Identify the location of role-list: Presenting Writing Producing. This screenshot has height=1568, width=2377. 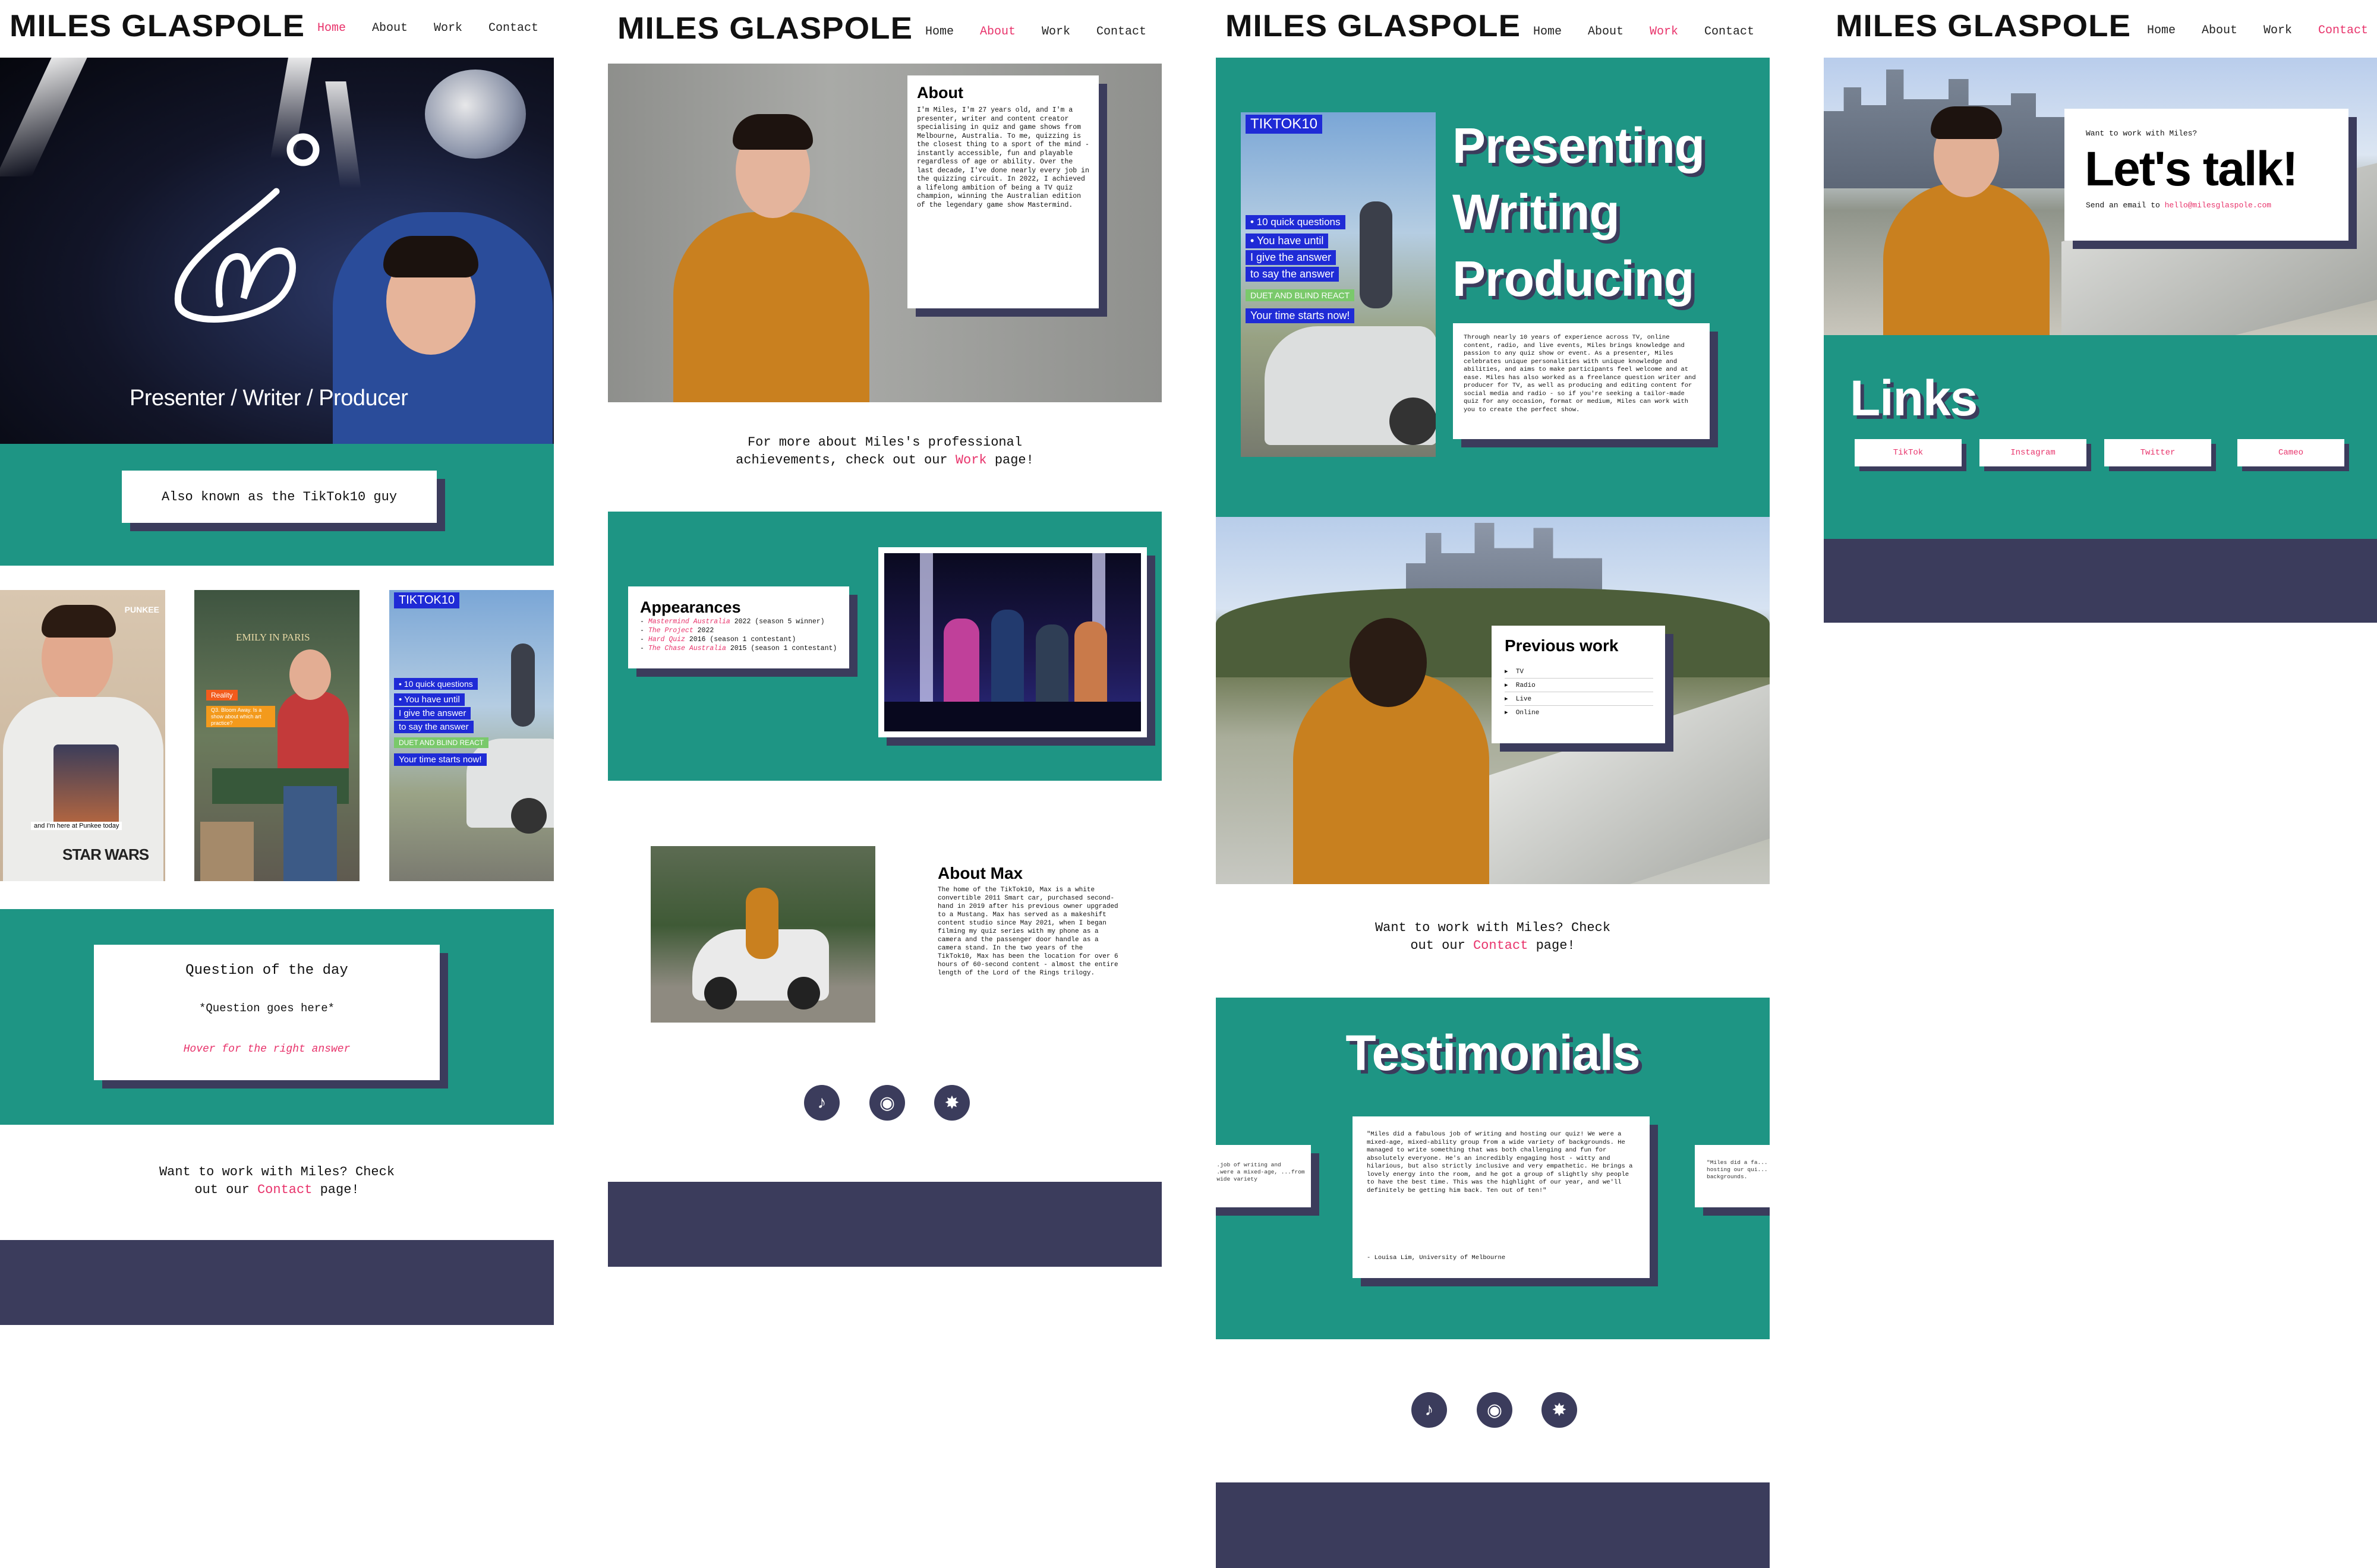
(1578, 212).